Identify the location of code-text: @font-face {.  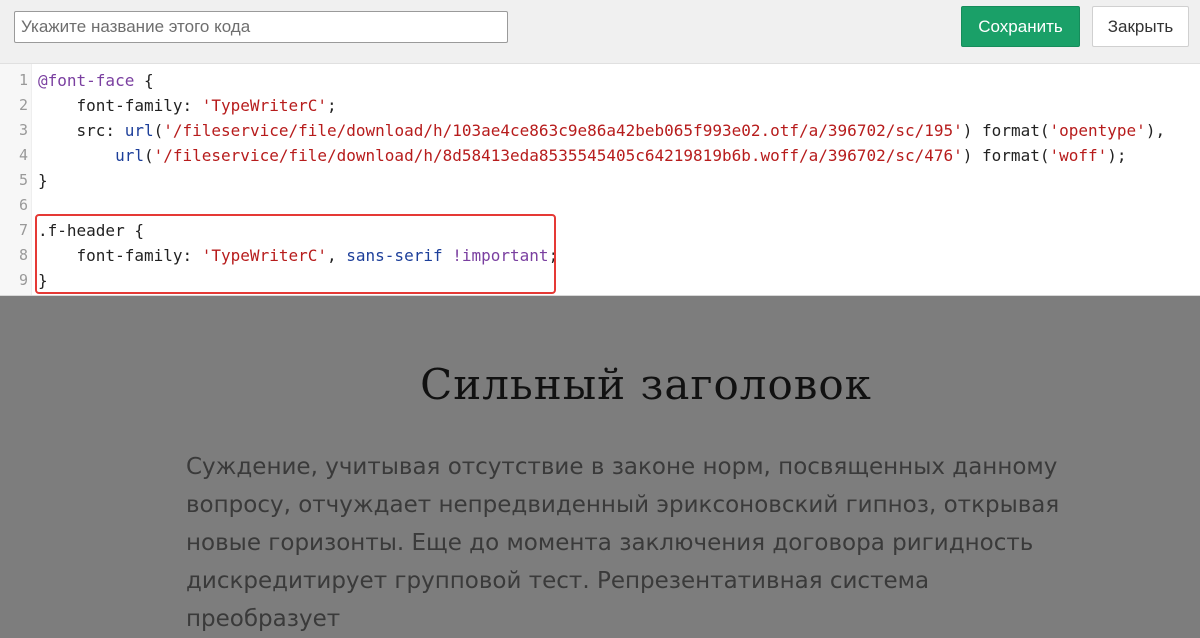
(96, 80).